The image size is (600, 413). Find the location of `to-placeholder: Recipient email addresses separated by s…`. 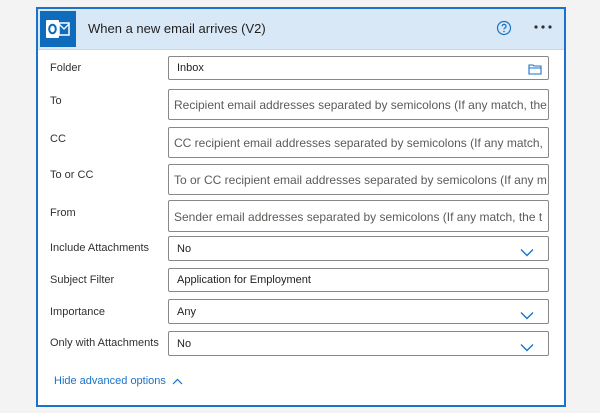

to-placeholder: Recipient email addresses separated by s… is located at coordinates (360, 105).